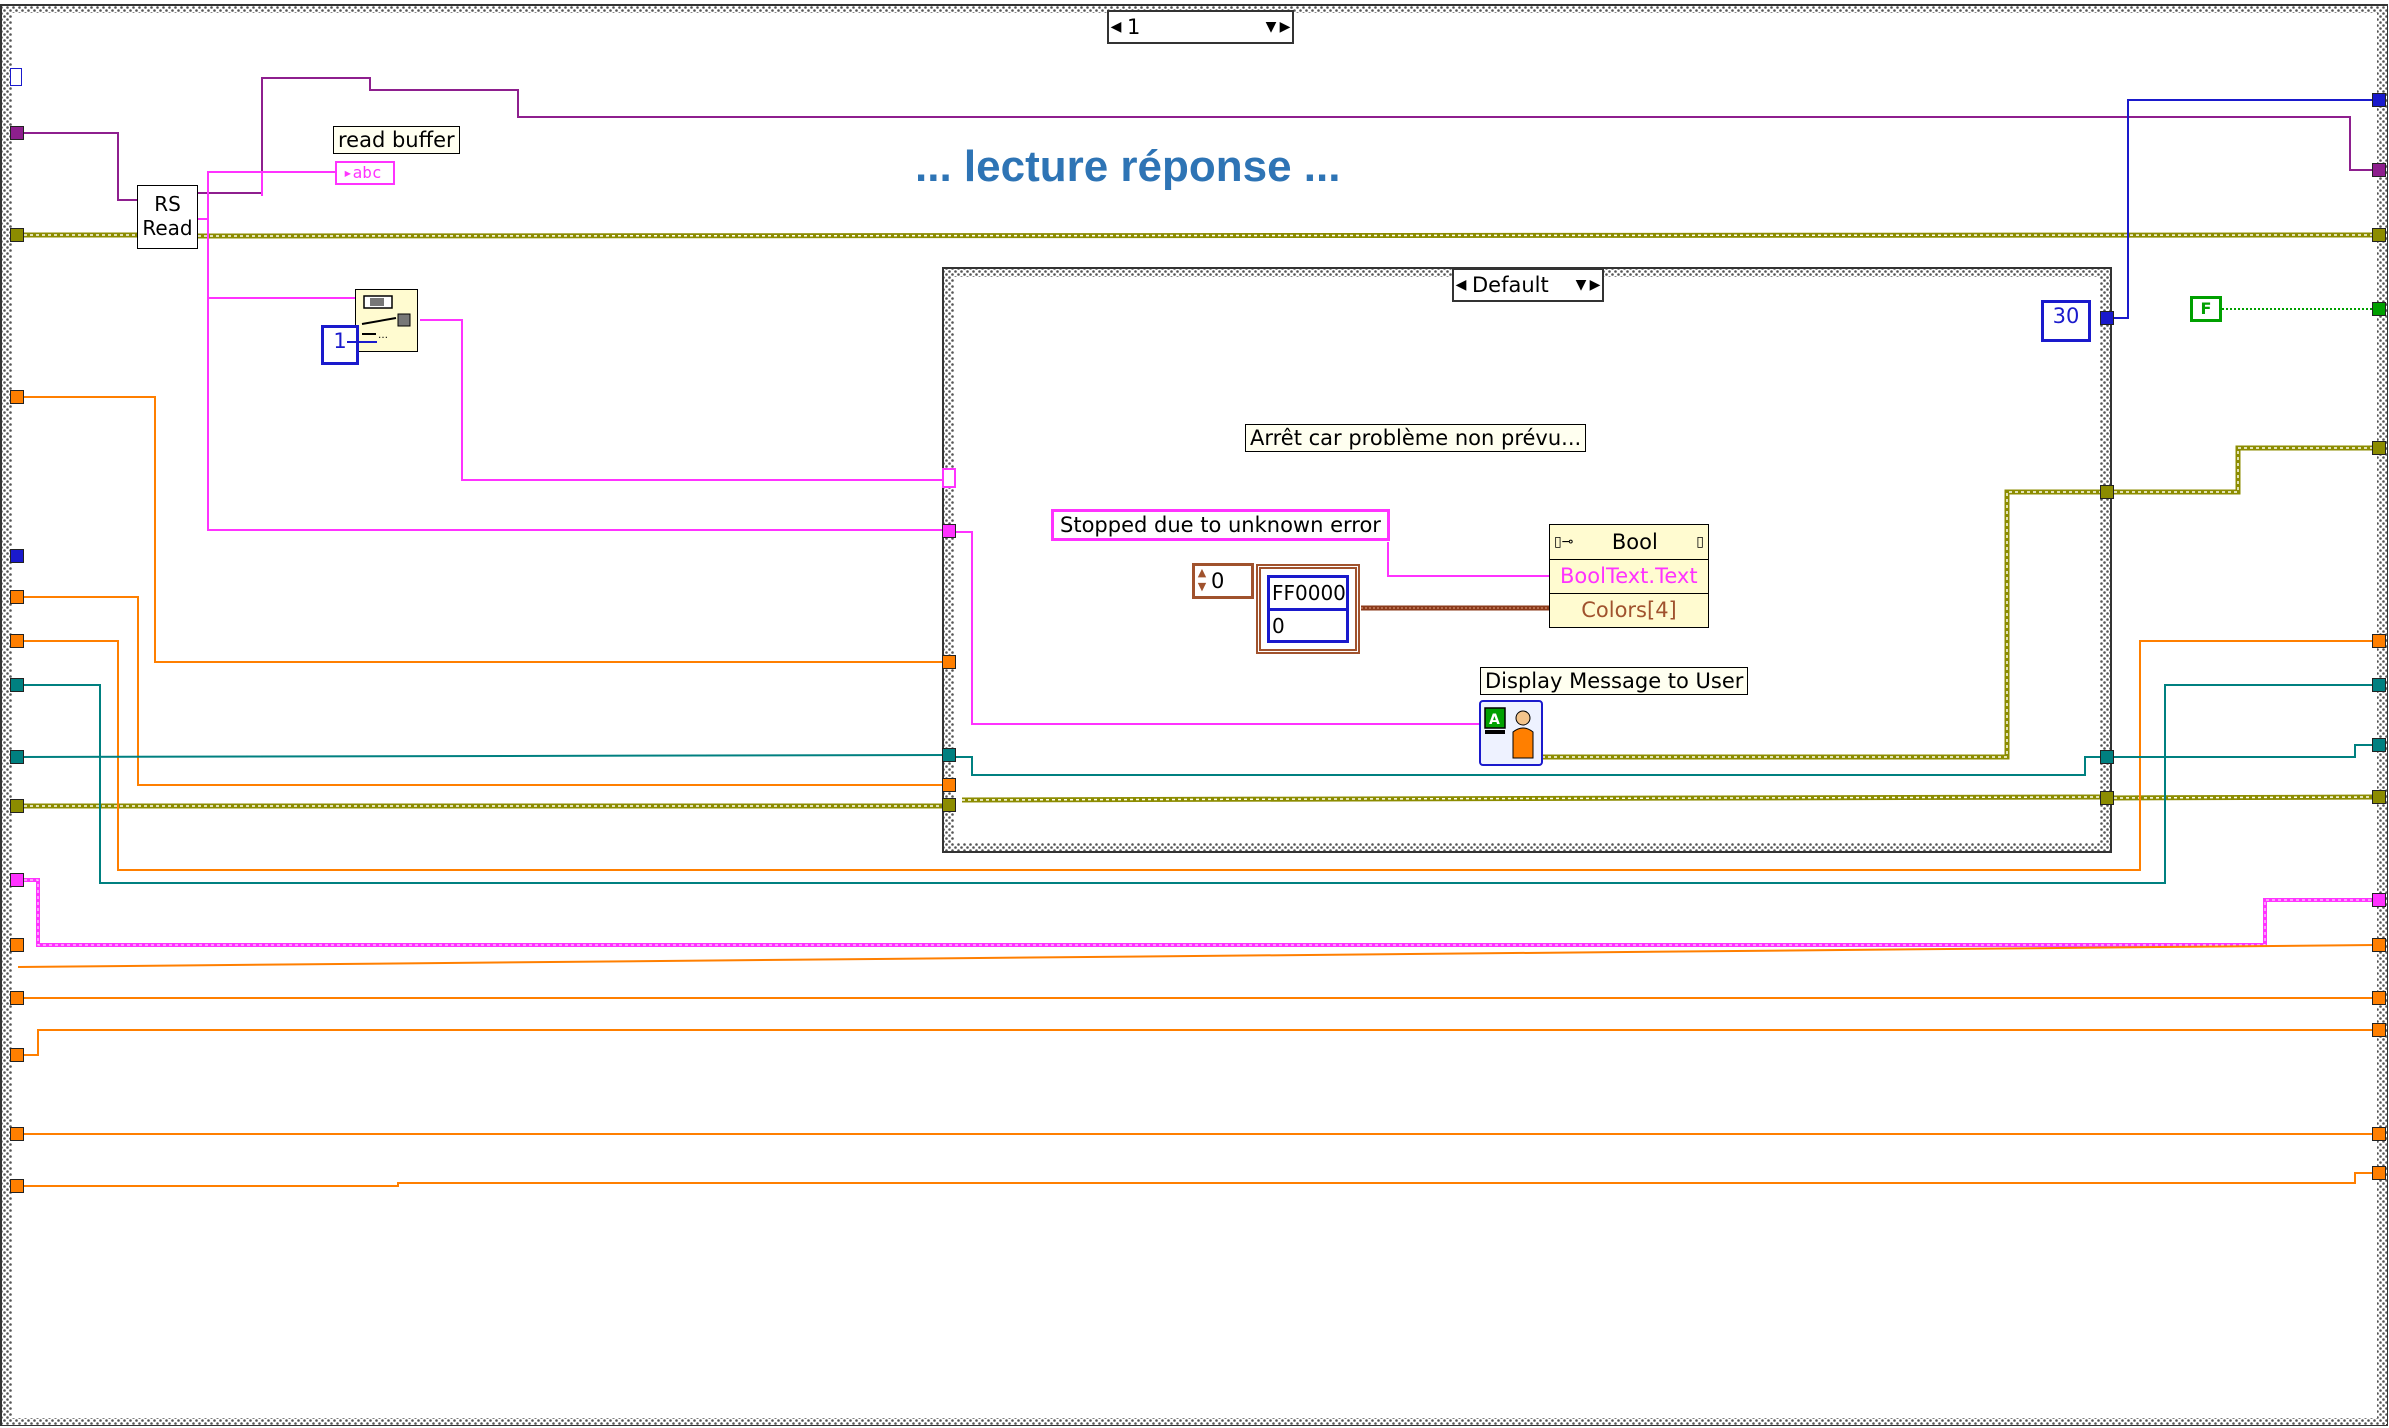 The width and height of the screenshot is (2389, 1428). What do you see at coordinates (16, 77) in the screenshot?
I see `help-tunnel` at bounding box center [16, 77].